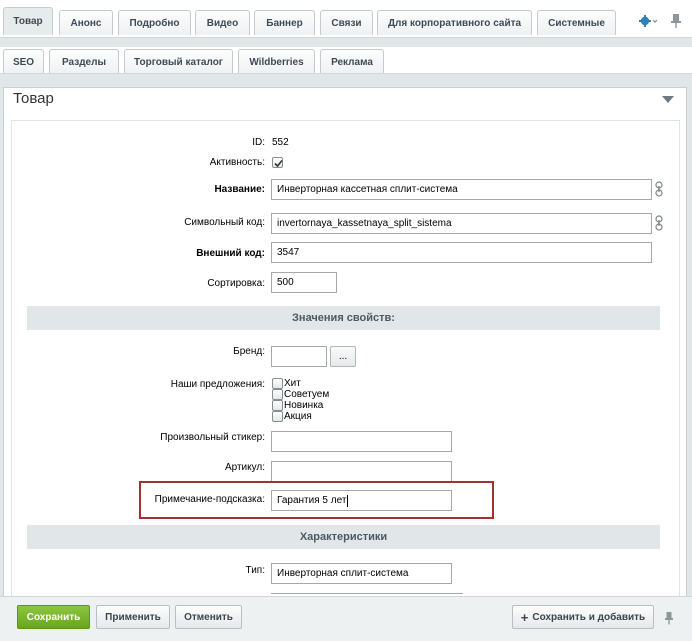 The width and height of the screenshot is (692, 641). I want to click on code-label: Символьный код:, so click(224, 222).